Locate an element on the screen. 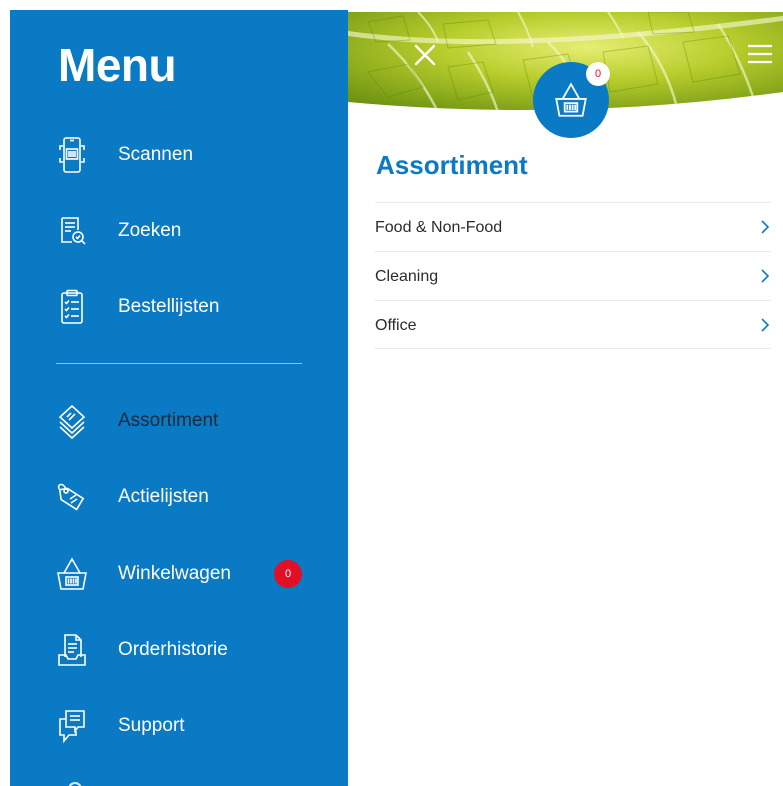 The height and width of the screenshot is (786, 783). menu-item-support: Support is located at coordinates (179, 726).